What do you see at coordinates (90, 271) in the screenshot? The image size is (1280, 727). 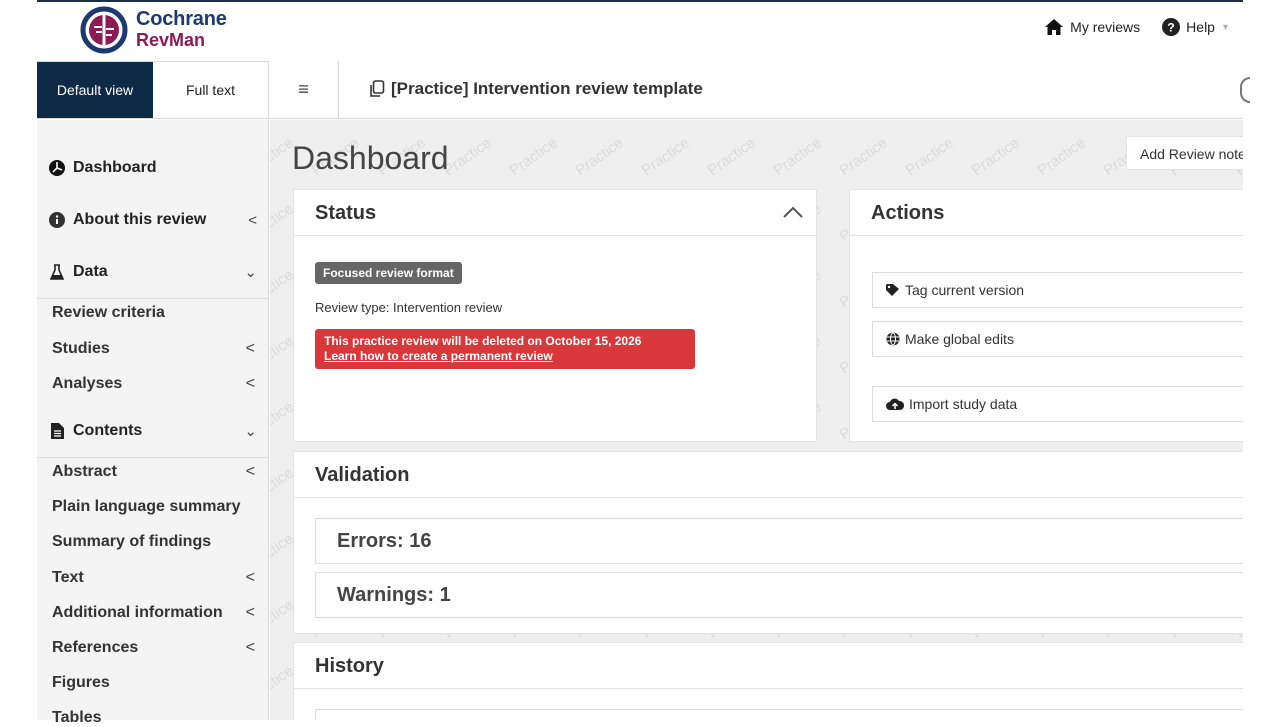 I see `sidebar-label-data: Data` at bounding box center [90, 271].